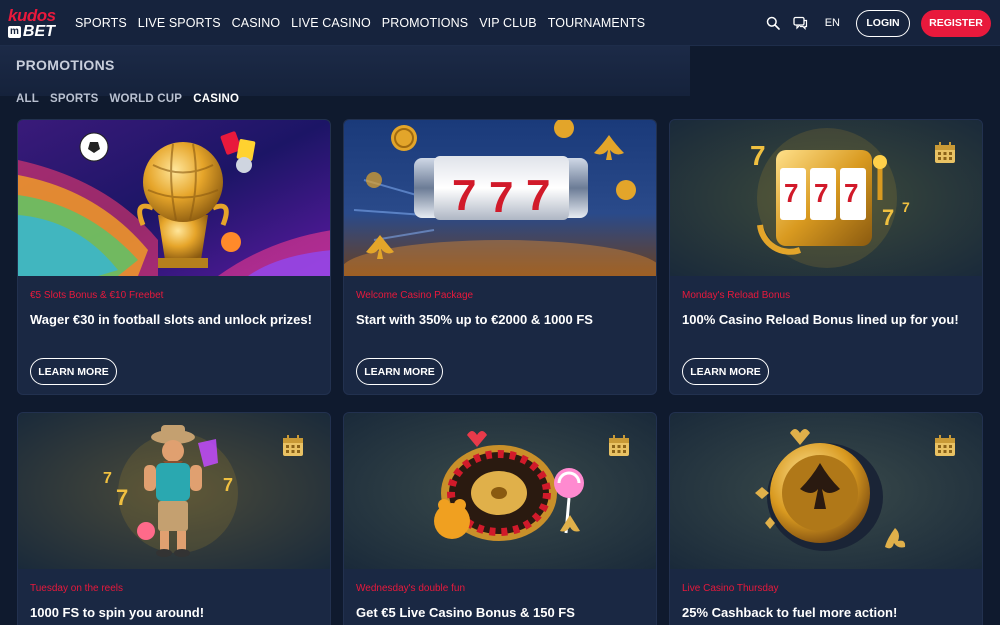 The image size is (1000, 625). I want to click on search-icon, so click(773, 23).